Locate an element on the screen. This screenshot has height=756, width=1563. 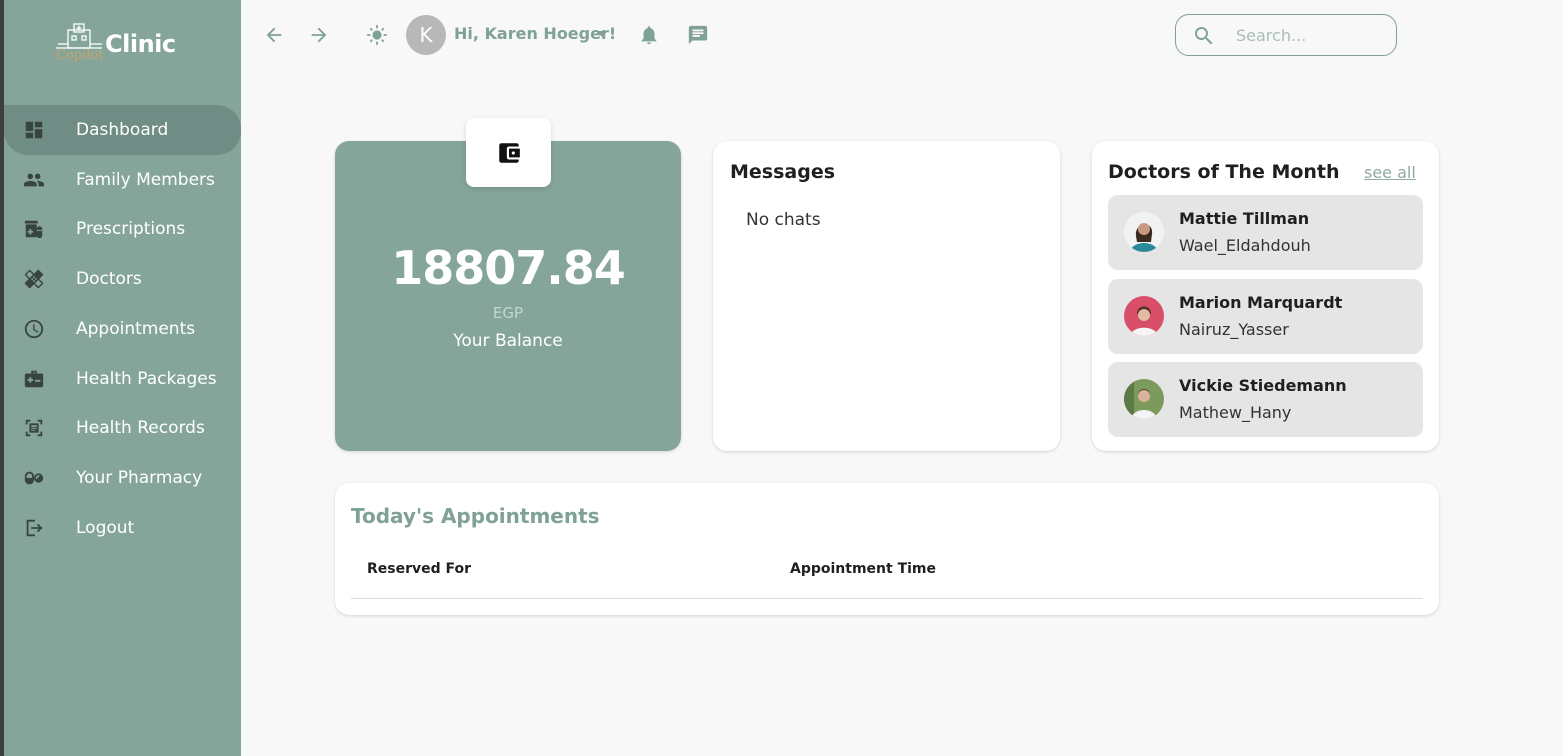
records-icon is located at coordinates (34, 428).